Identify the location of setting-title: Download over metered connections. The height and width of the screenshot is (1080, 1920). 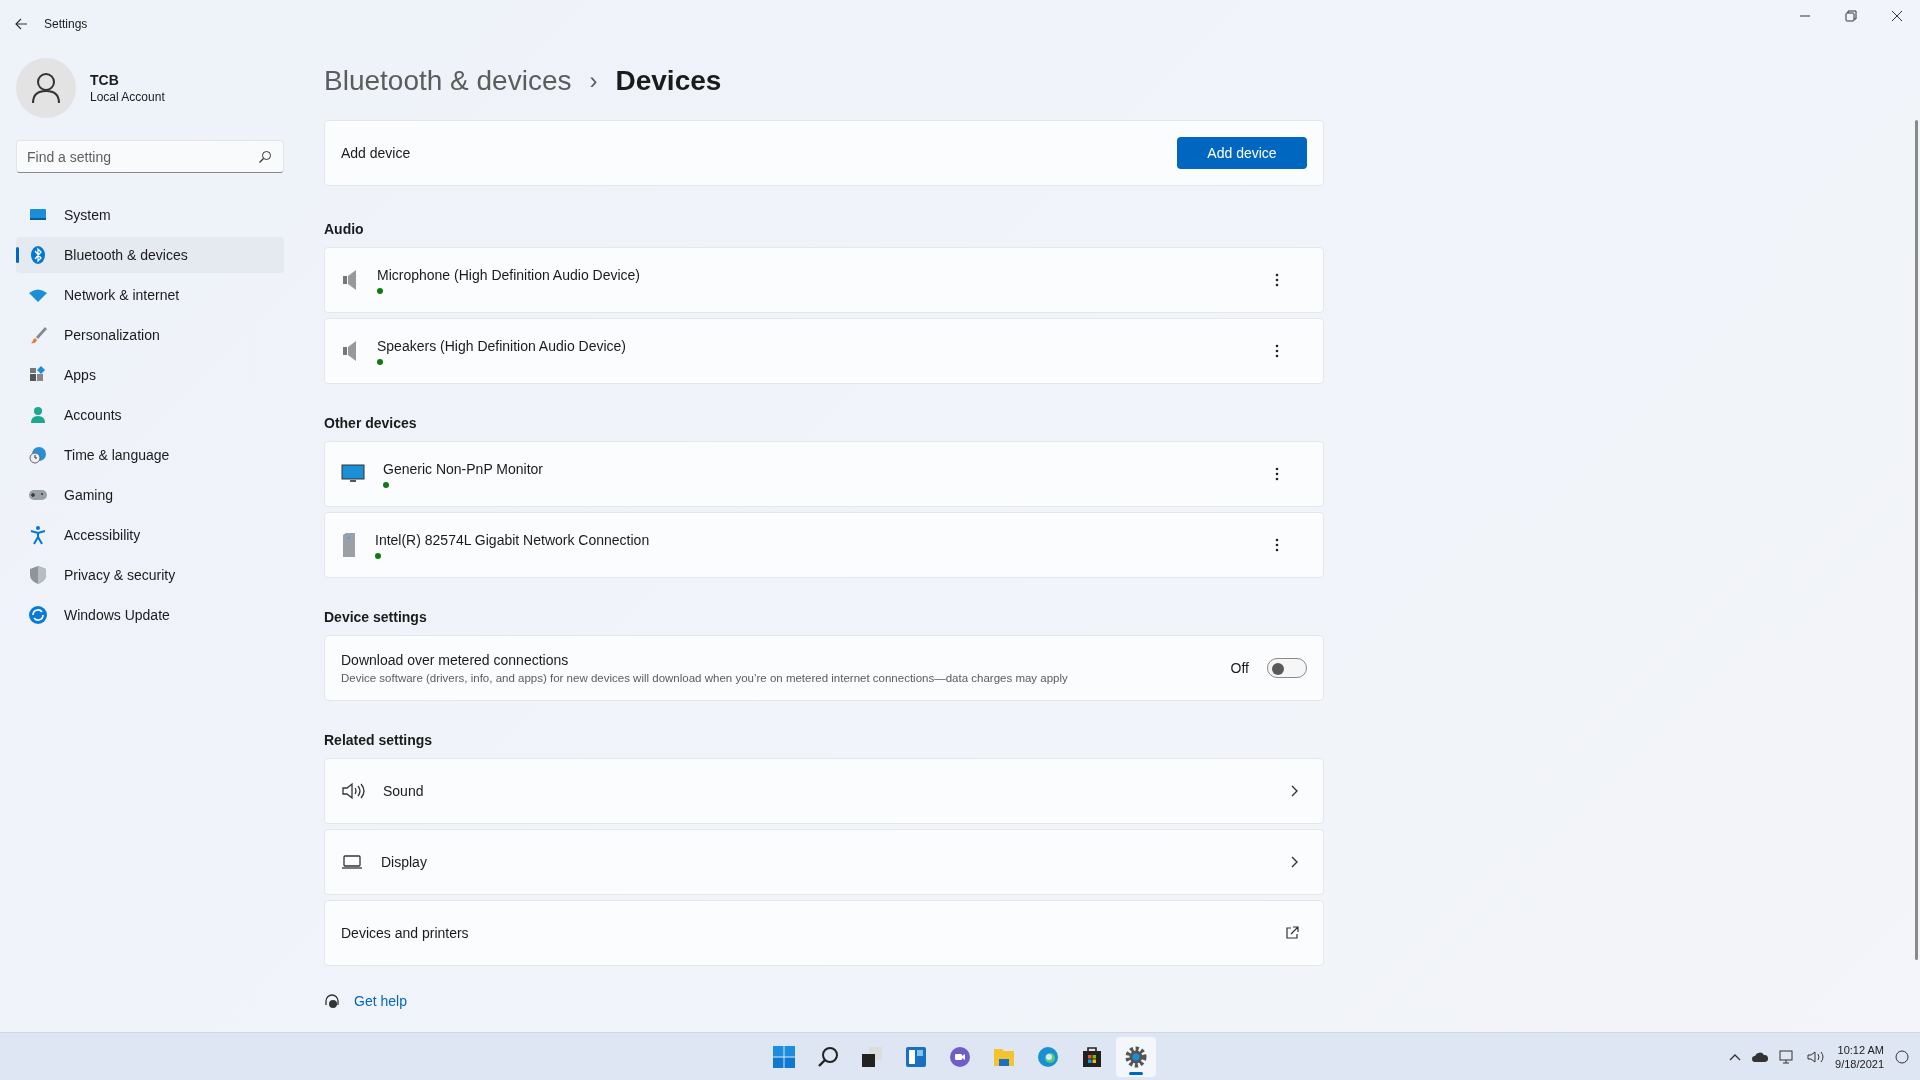
(455, 660).